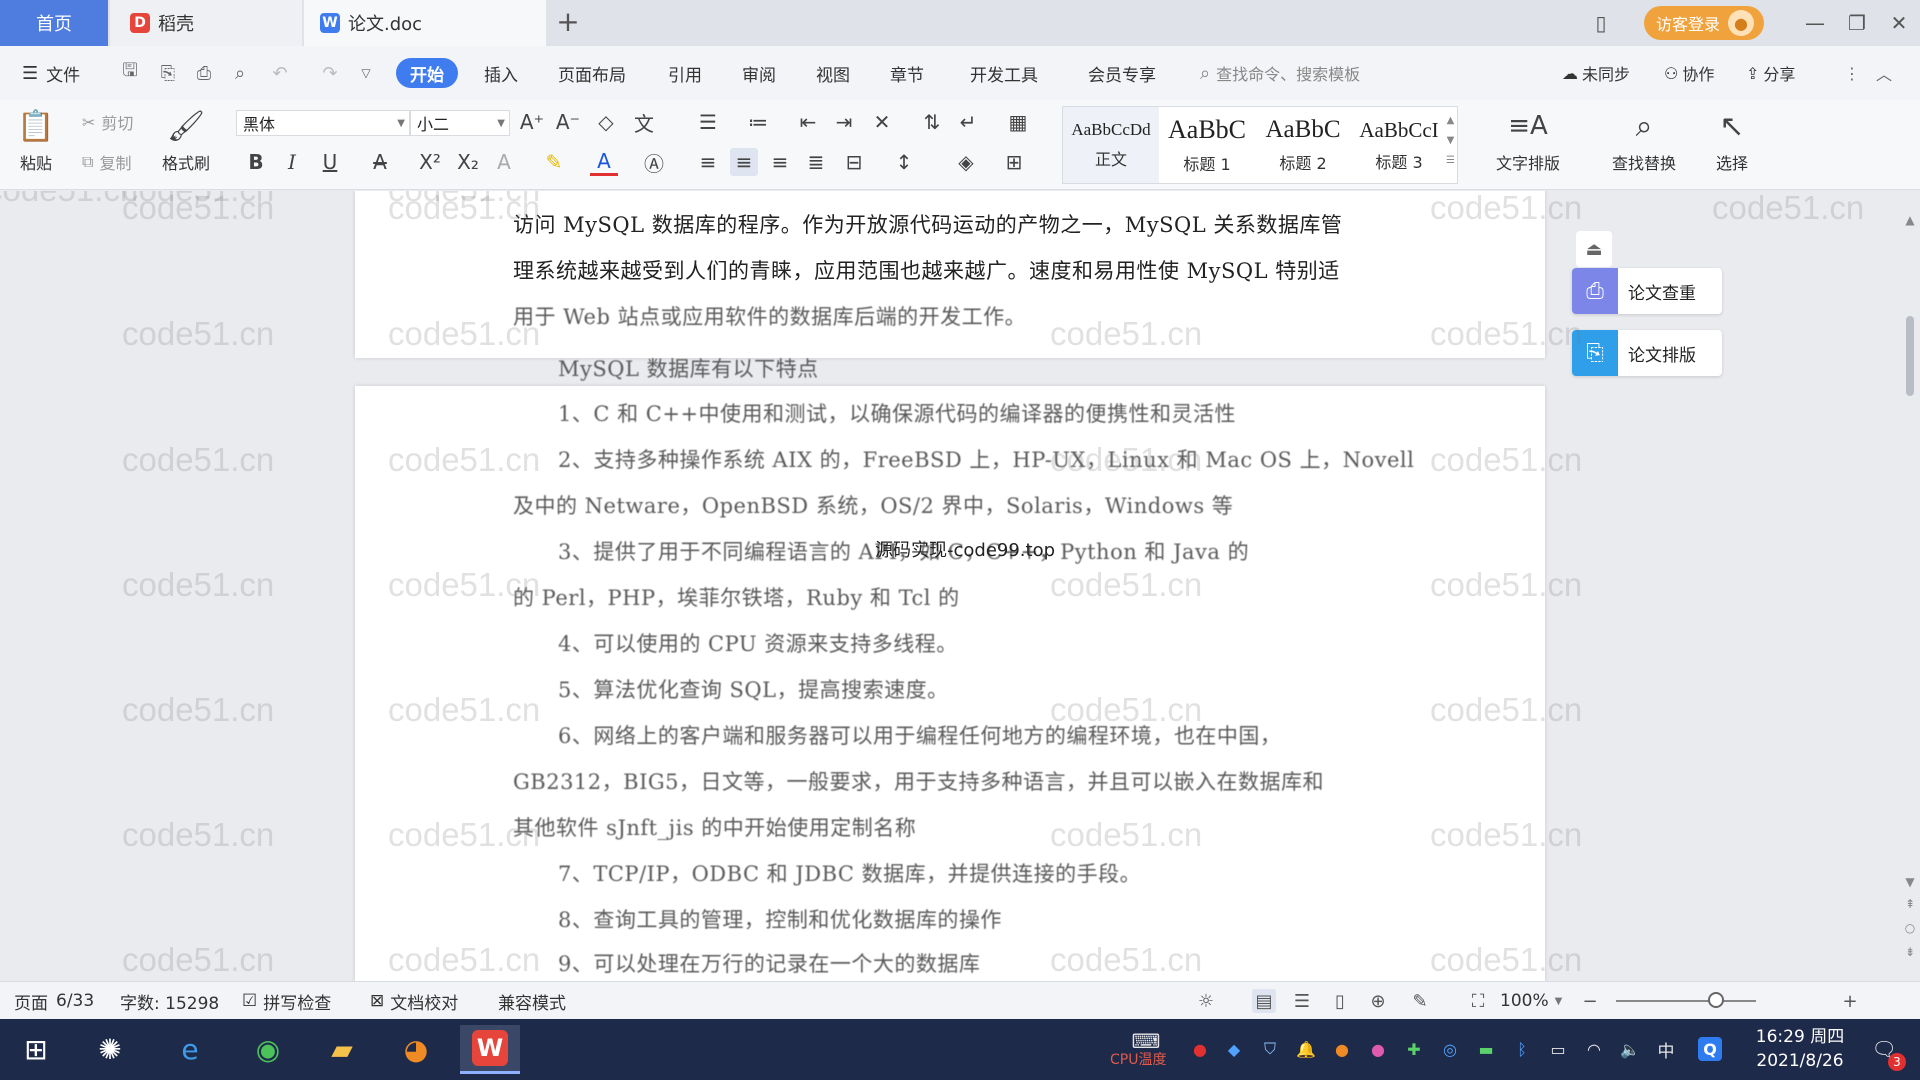 This screenshot has width=1920, height=1080. I want to click on wps-office-icon: W, so click(490, 1049).